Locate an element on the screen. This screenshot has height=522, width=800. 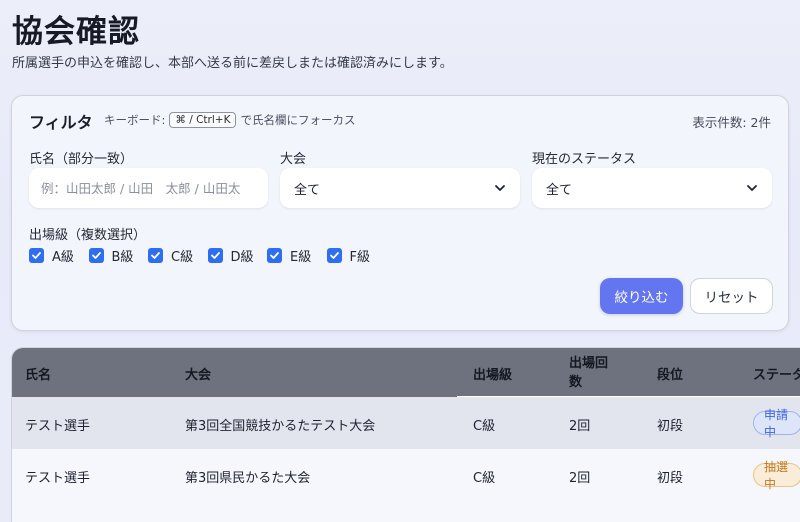
filter-title: フィルタ is located at coordinates (61, 122).